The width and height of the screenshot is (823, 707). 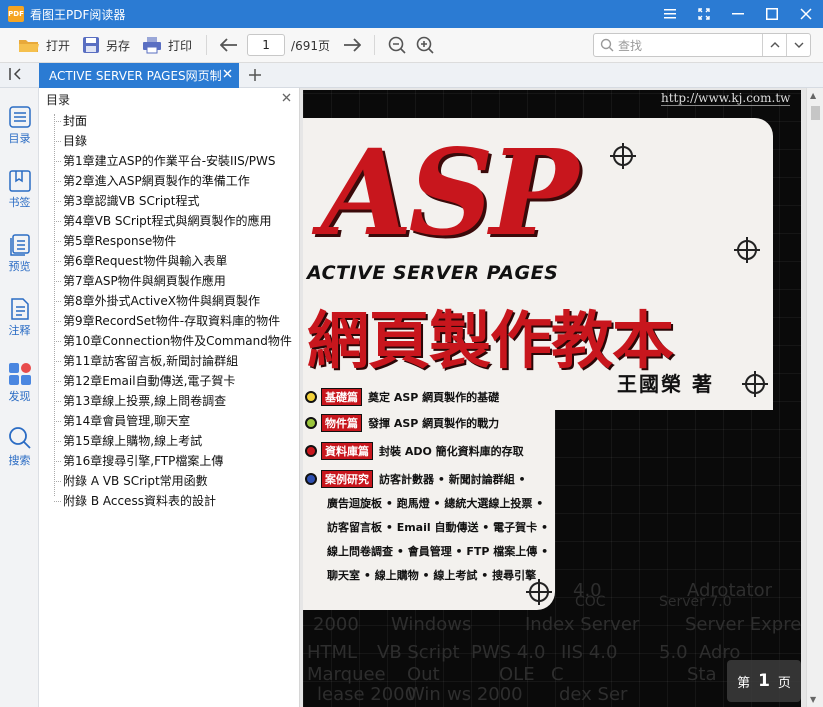 What do you see at coordinates (91, 45) in the screenshot?
I see `save-icon` at bounding box center [91, 45].